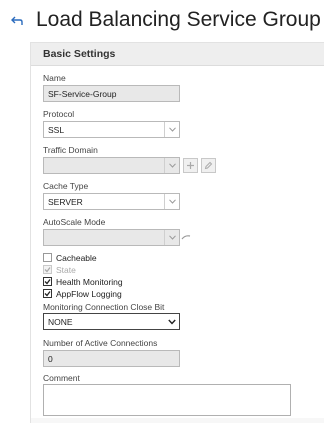 This screenshot has width=324, height=423. I want to click on protocol-value: SSL, so click(56, 130).